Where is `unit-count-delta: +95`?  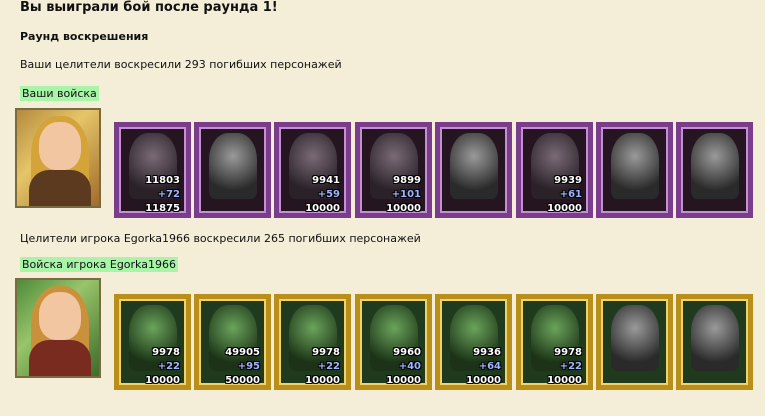
unit-count-delta: +95 is located at coordinates (248, 366).